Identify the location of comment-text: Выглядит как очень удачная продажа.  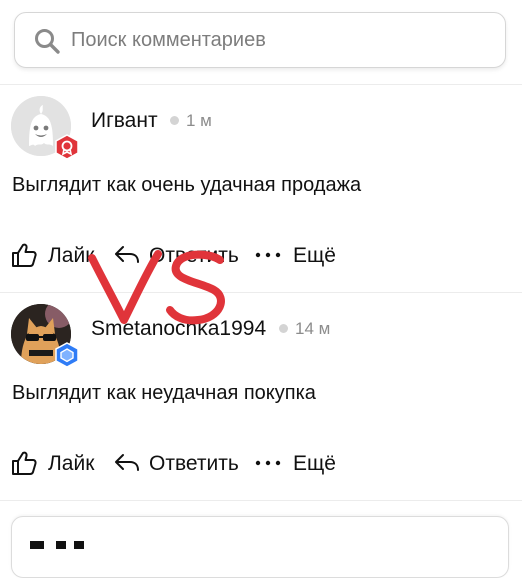
(187, 185).